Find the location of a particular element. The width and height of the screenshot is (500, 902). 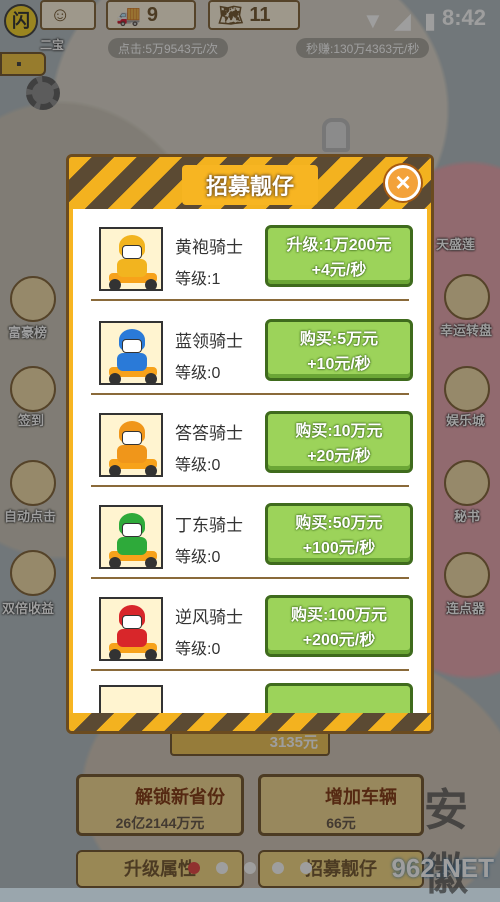

button-income: +200元/秒 is located at coordinates (339, 640).